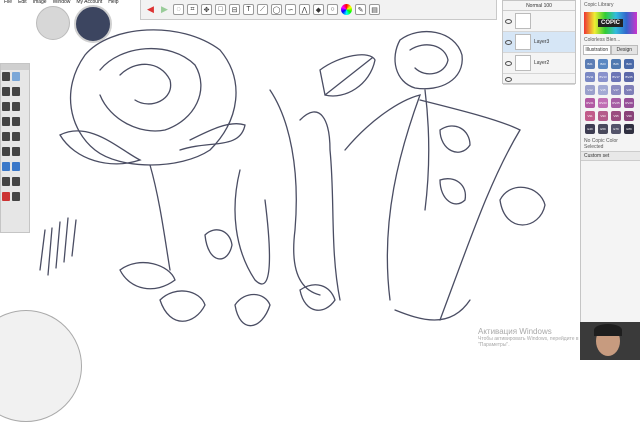  What do you see at coordinates (603, 90) in the screenshot?
I see `copic-swatch: V15` at bounding box center [603, 90].